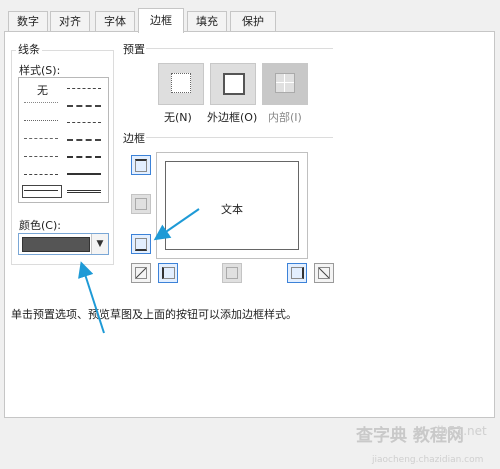 The image size is (500, 469). I want to click on tab-font-label: 字体, so click(115, 21).